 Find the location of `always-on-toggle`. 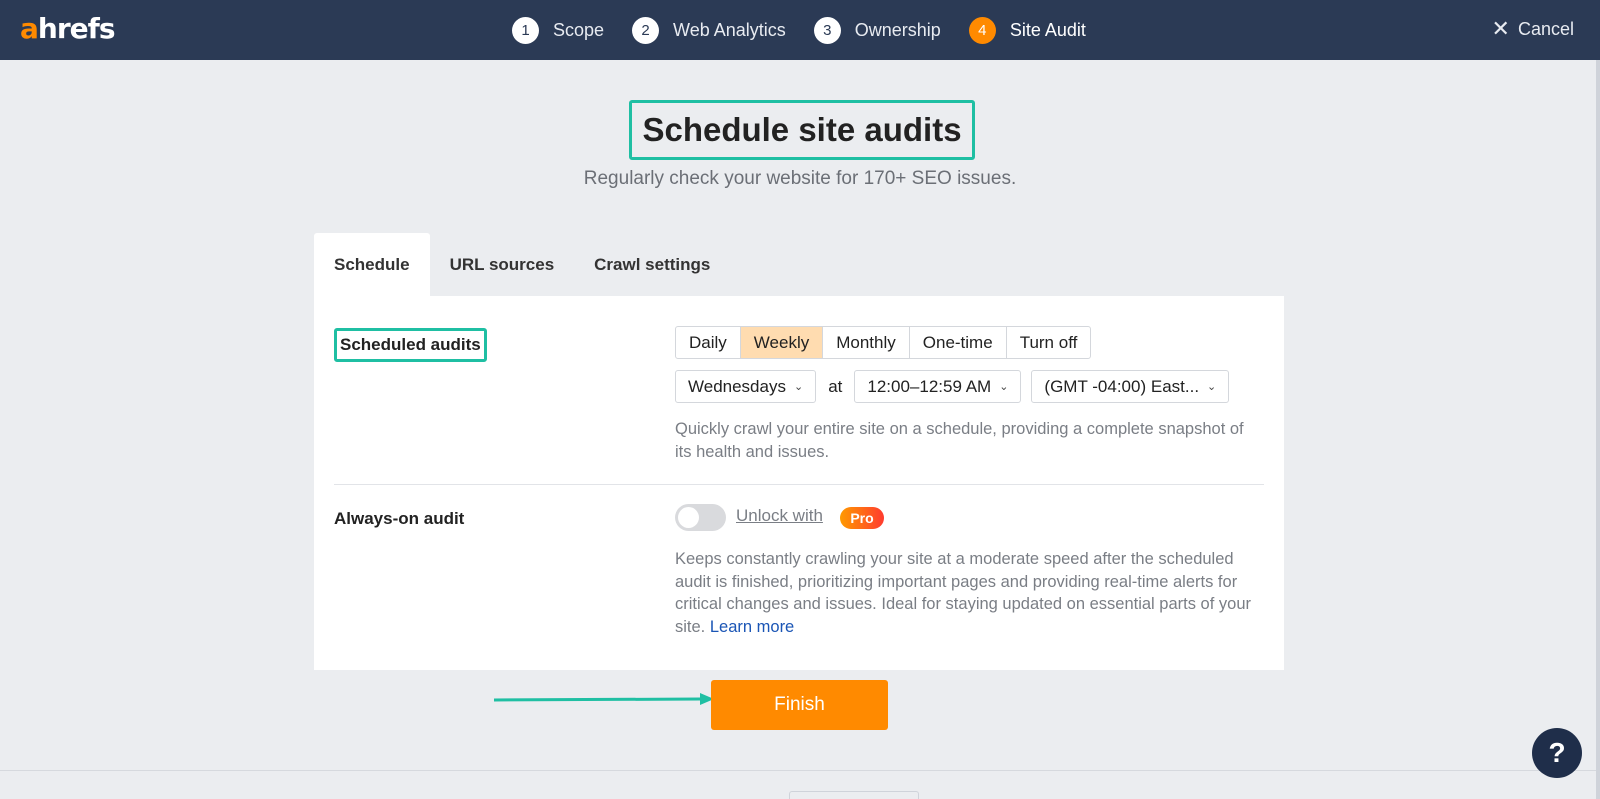

always-on-toggle is located at coordinates (700, 517).